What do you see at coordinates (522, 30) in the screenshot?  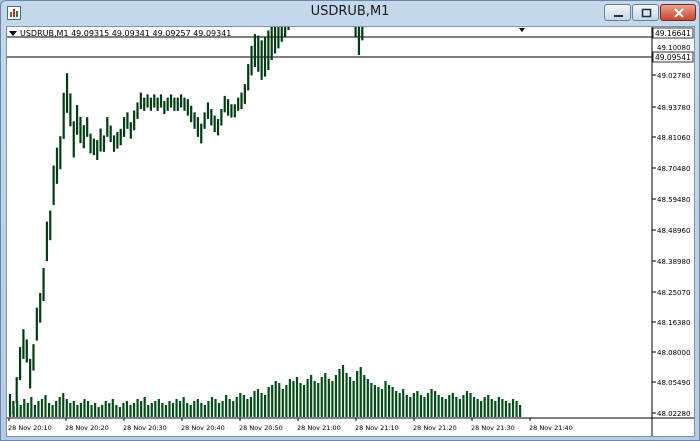 I see `chart-shift-marker-icon` at bounding box center [522, 30].